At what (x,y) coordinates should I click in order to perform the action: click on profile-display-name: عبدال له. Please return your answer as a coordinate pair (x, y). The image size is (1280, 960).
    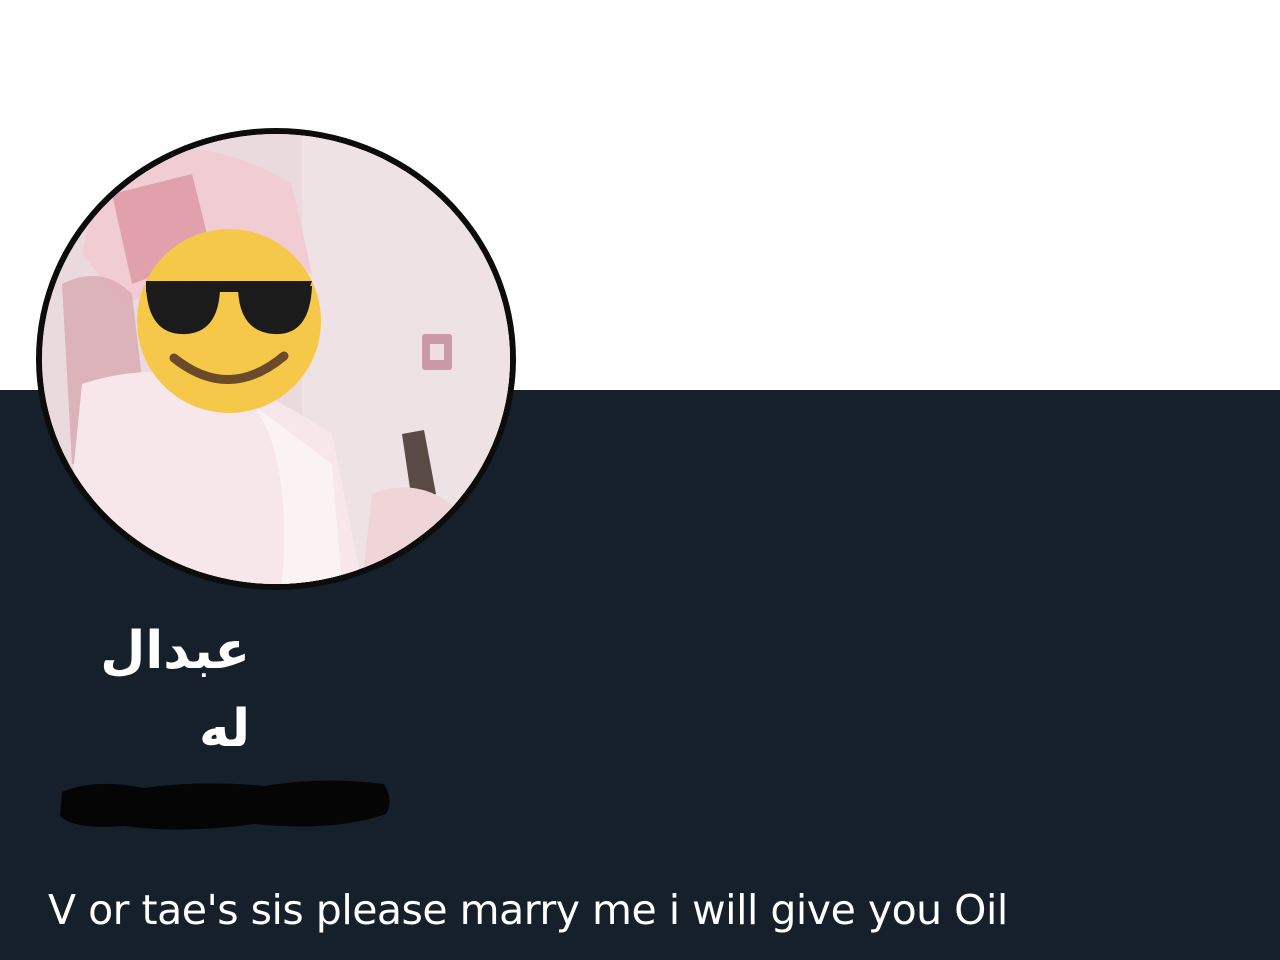
    Looking at the image, I should click on (155, 690).